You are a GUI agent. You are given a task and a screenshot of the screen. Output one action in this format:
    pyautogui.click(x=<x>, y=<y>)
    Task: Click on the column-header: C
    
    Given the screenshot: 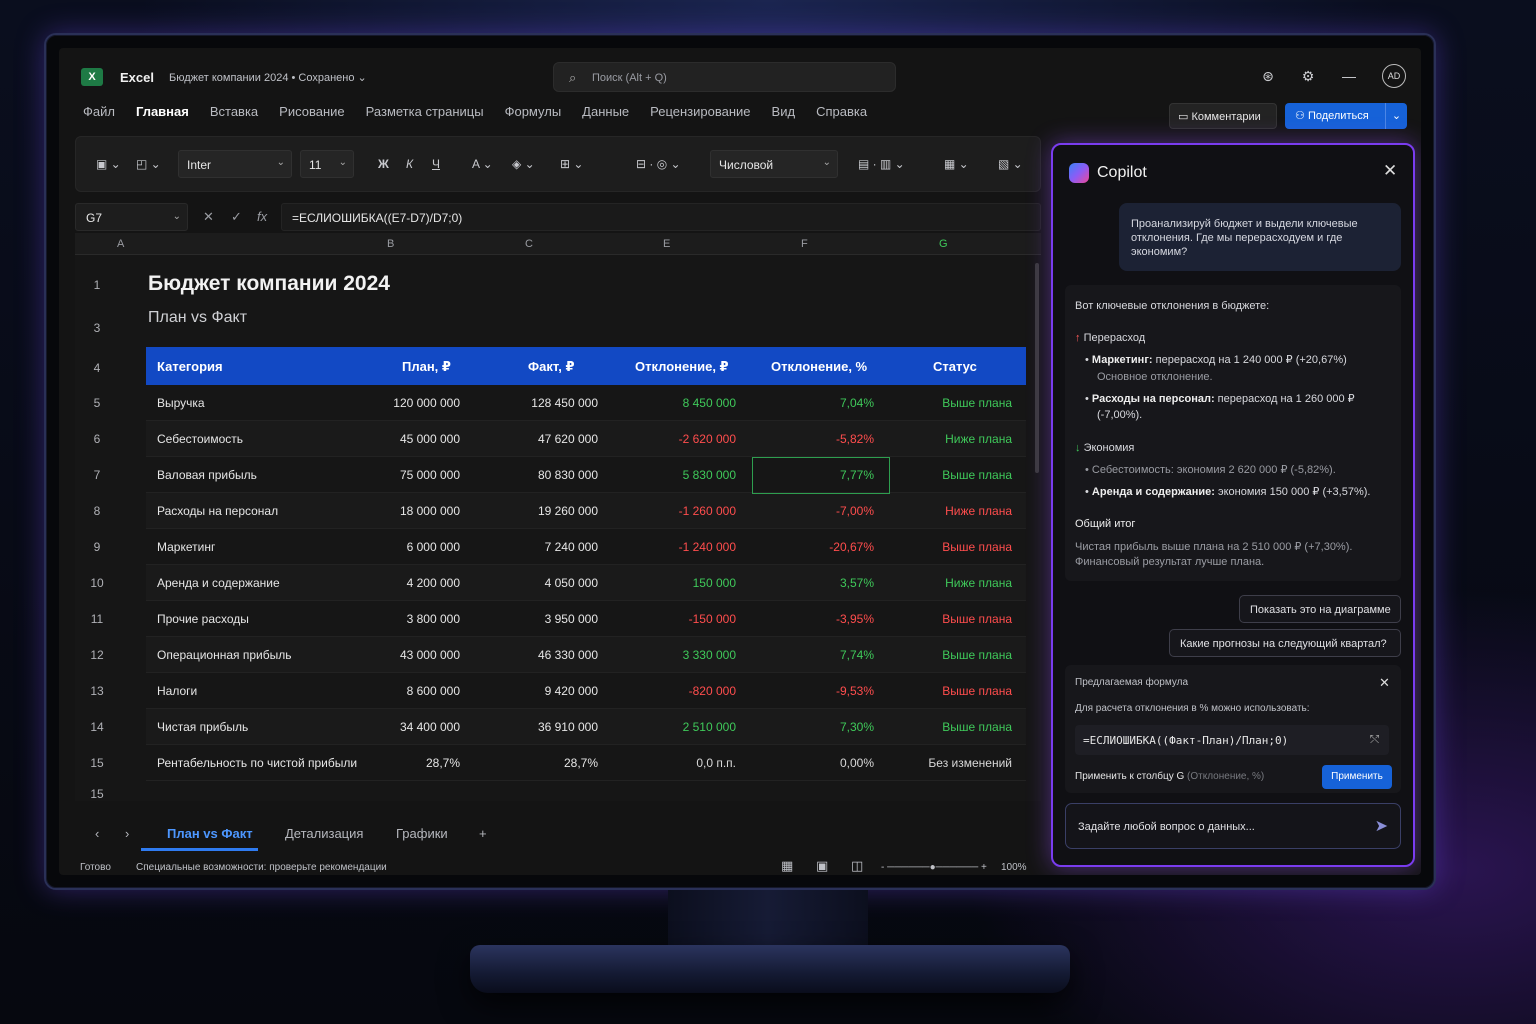 What is the action you would take?
    pyautogui.click(x=529, y=244)
    